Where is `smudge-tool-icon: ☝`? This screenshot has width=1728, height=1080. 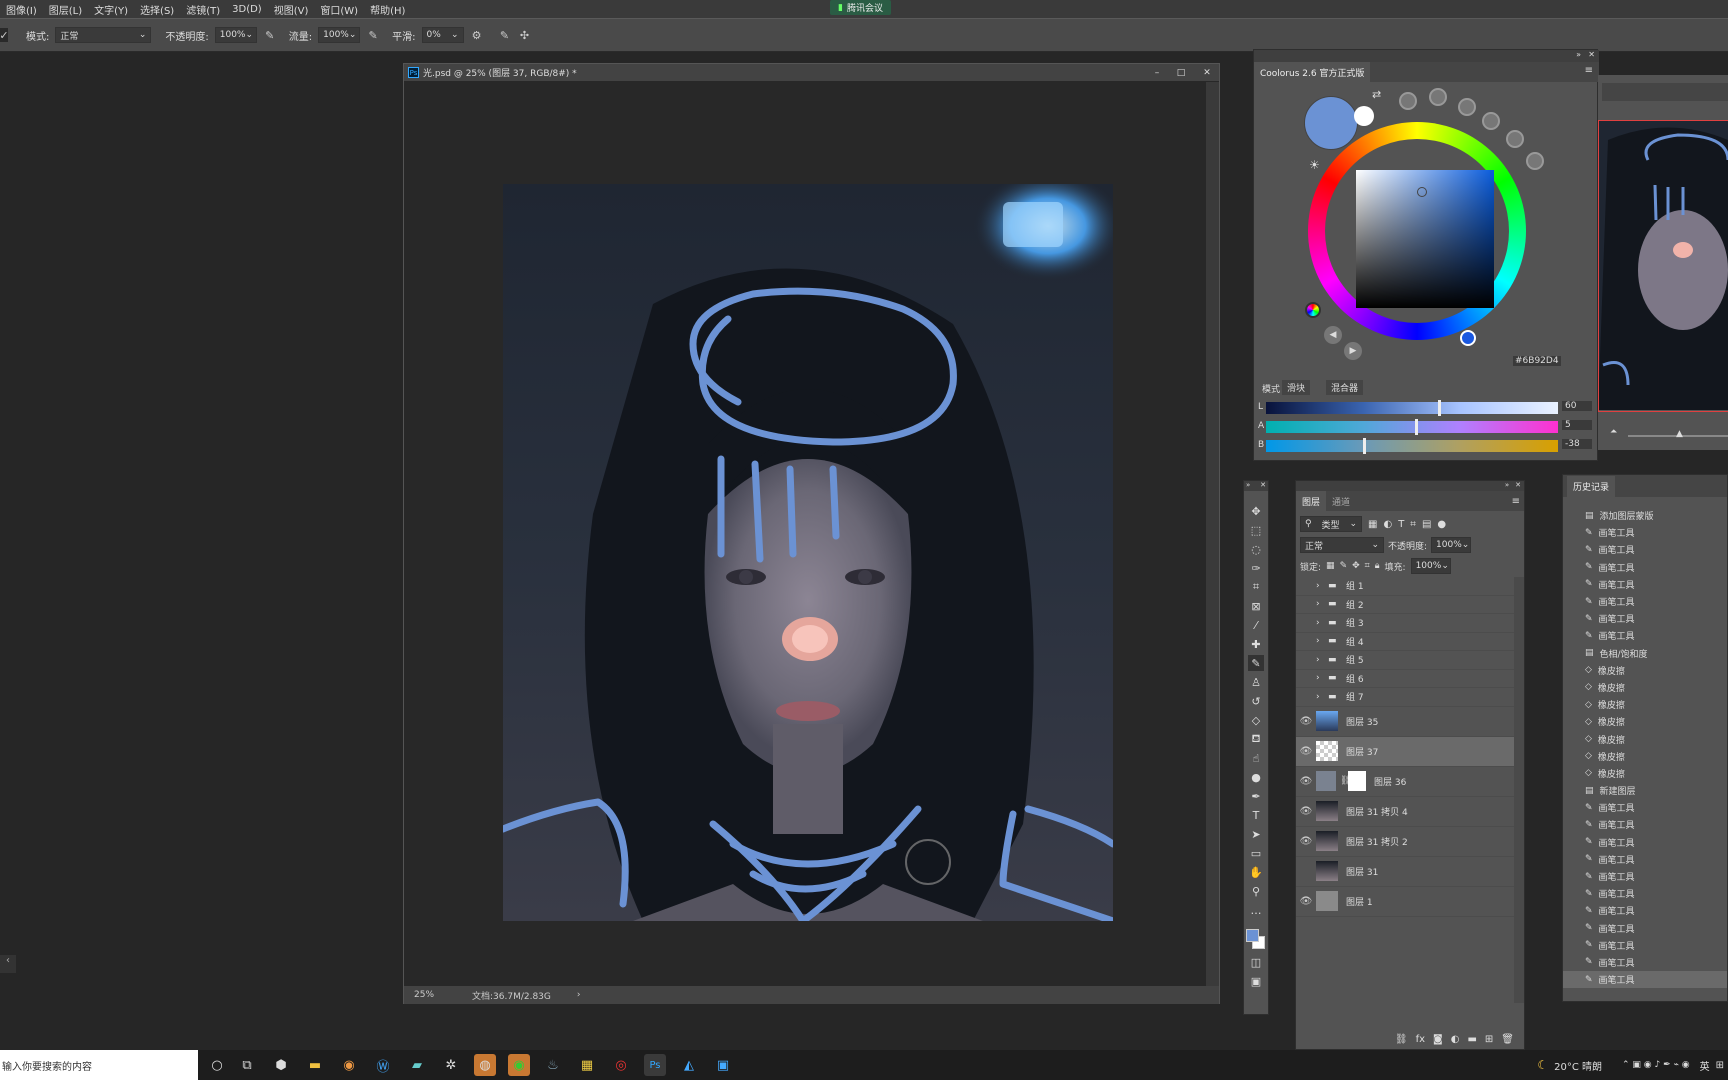
smudge-tool-icon: ☝ is located at coordinates (1256, 758).